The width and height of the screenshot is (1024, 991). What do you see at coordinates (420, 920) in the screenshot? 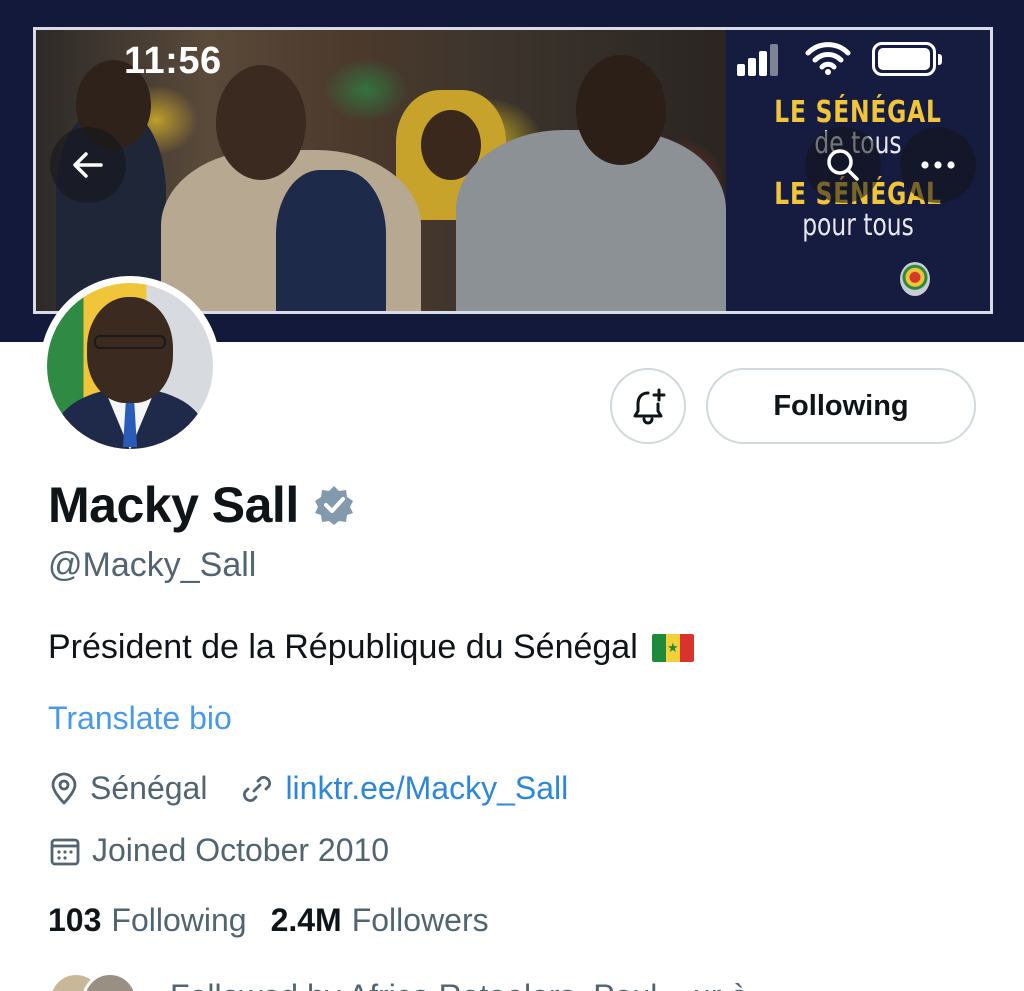
I see `followers-label: Followers` at bounding box center [420, 920].